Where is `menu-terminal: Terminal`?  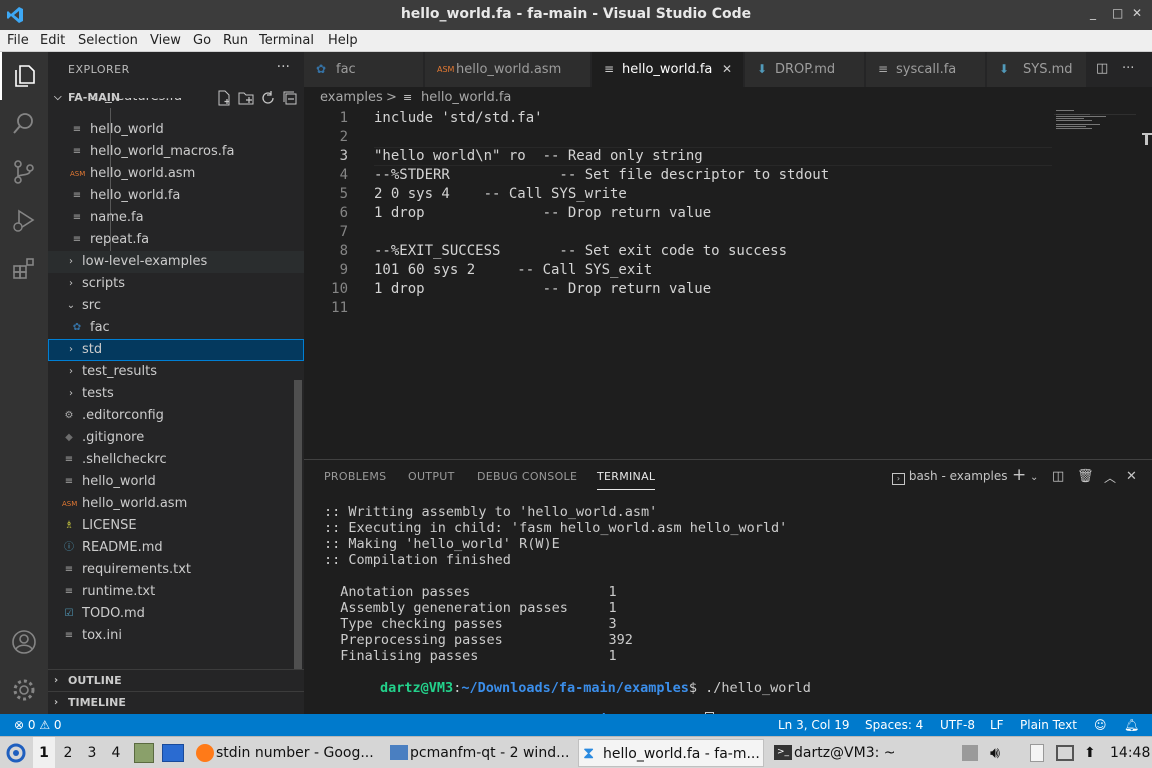 menu-terminal: Terminal is located at coordinates (286, 40).